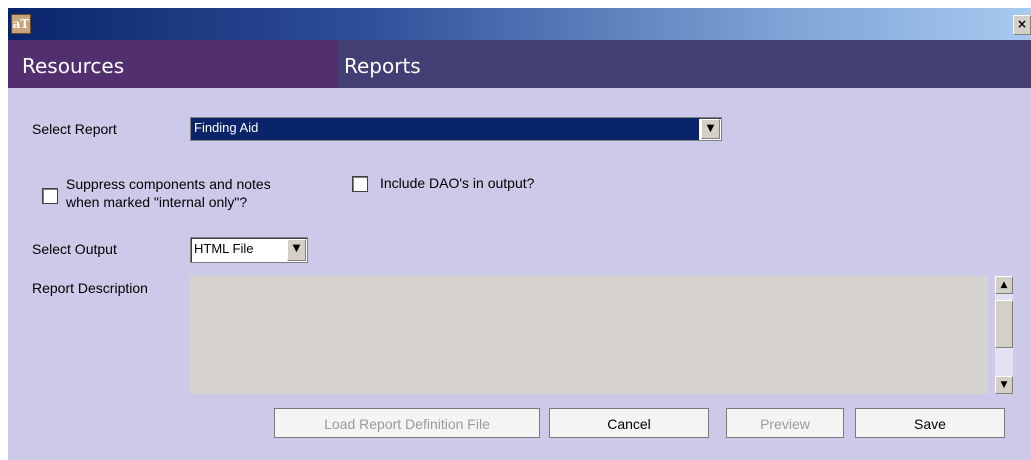 This screenshot has height=460, width=1031. Describe the element at coordinates (457, 183) in the screenshot. I see `include-dao-label: Include DAO's in output?` at that location.